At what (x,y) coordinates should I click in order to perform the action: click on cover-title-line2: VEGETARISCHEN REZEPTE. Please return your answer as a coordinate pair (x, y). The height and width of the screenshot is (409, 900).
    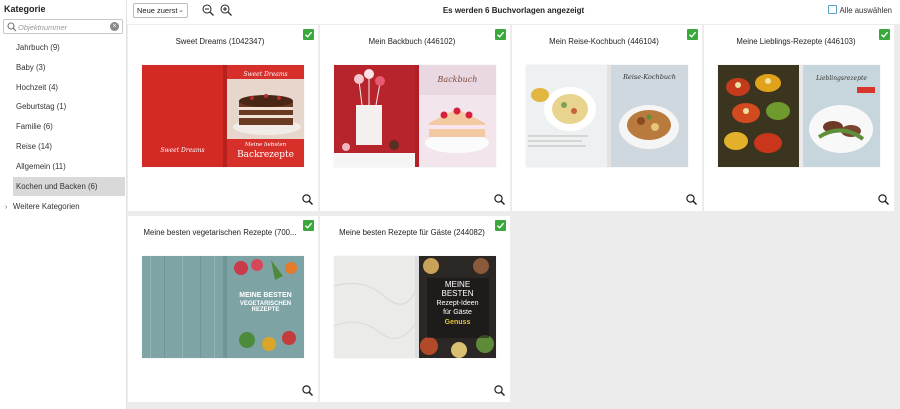
    Looking at the image, I should click on (265, 307).